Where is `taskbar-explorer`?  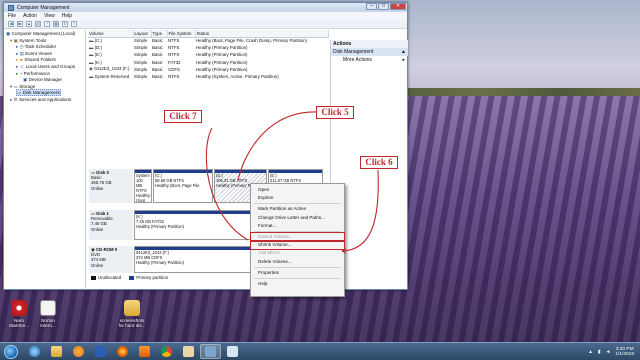 taskbar-explorer is located at coordinates (56, 351).